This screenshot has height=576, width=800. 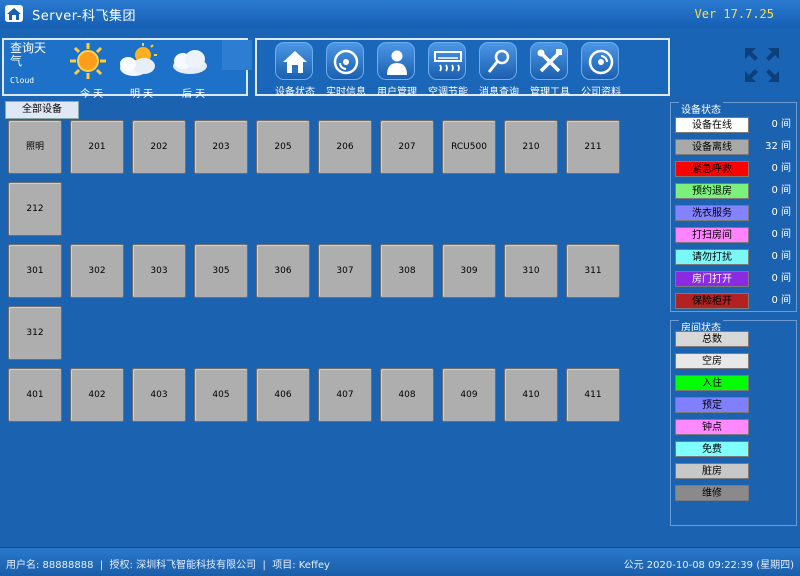 I want to click on app-title: Server-科飞集团, so click(x=84, y=16).